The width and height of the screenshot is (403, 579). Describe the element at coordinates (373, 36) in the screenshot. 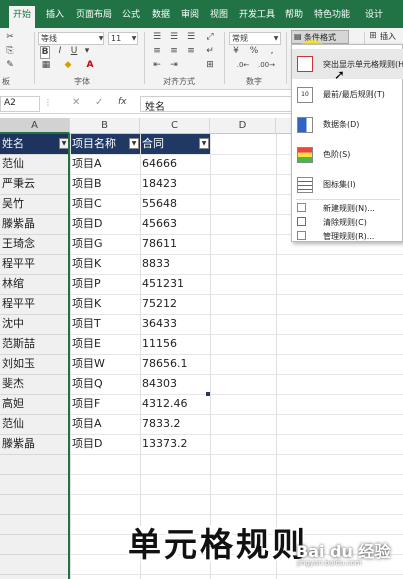

I see `insert-cells-icon: ⊞` at that location.